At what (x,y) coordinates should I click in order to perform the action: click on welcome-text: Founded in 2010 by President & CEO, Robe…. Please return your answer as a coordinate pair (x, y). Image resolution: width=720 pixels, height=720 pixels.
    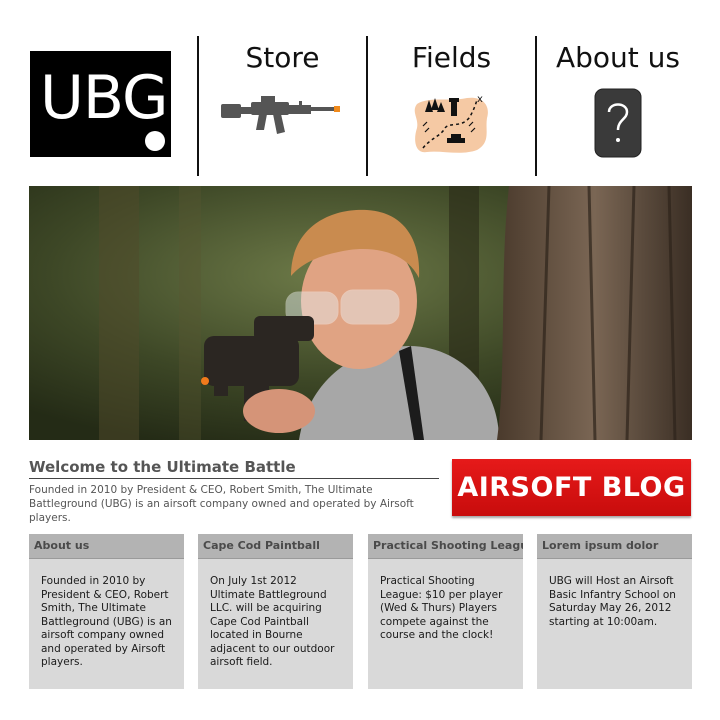
    Looking at the image, I should click on (221, 504).